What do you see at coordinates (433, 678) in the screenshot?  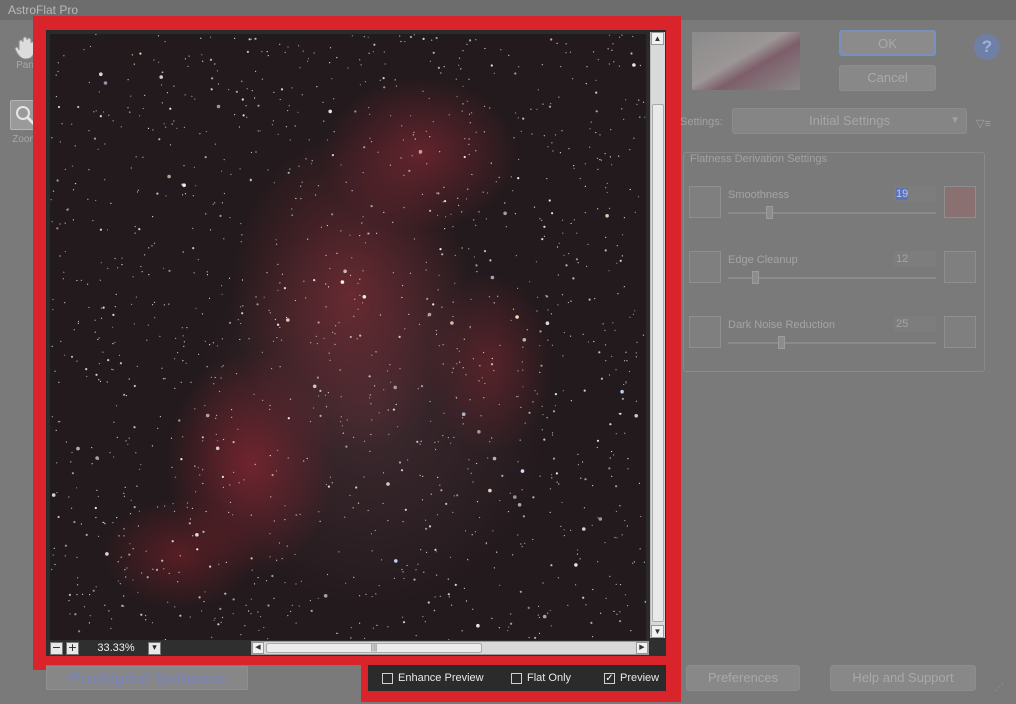 I see `enhance-preview-checkbox: Enhance Preview` at bounding box center [433, 678].